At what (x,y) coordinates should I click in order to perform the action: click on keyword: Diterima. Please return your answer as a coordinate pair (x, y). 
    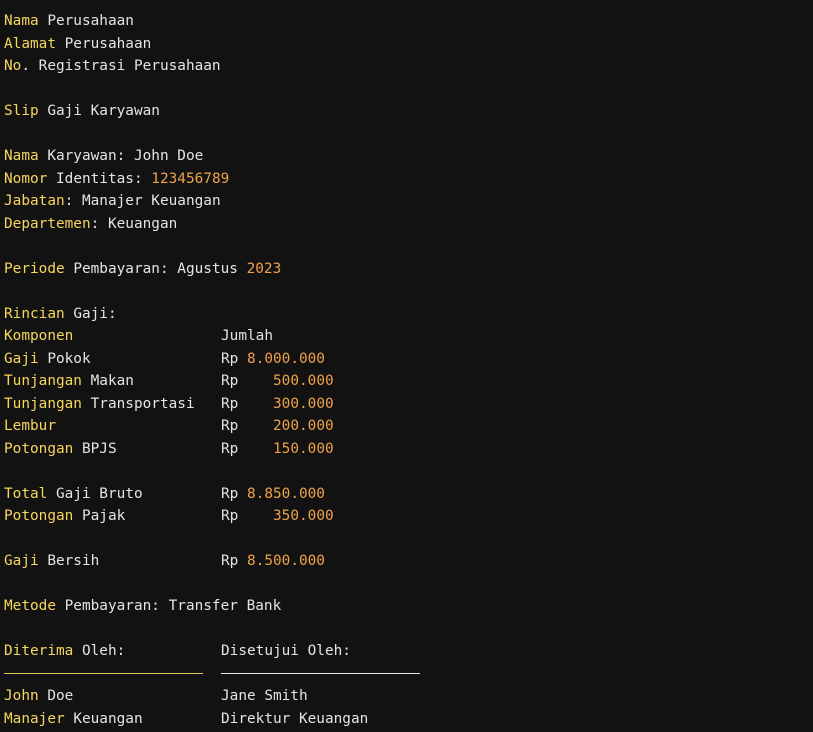
    Looking at the image, I should click on (39, 651).